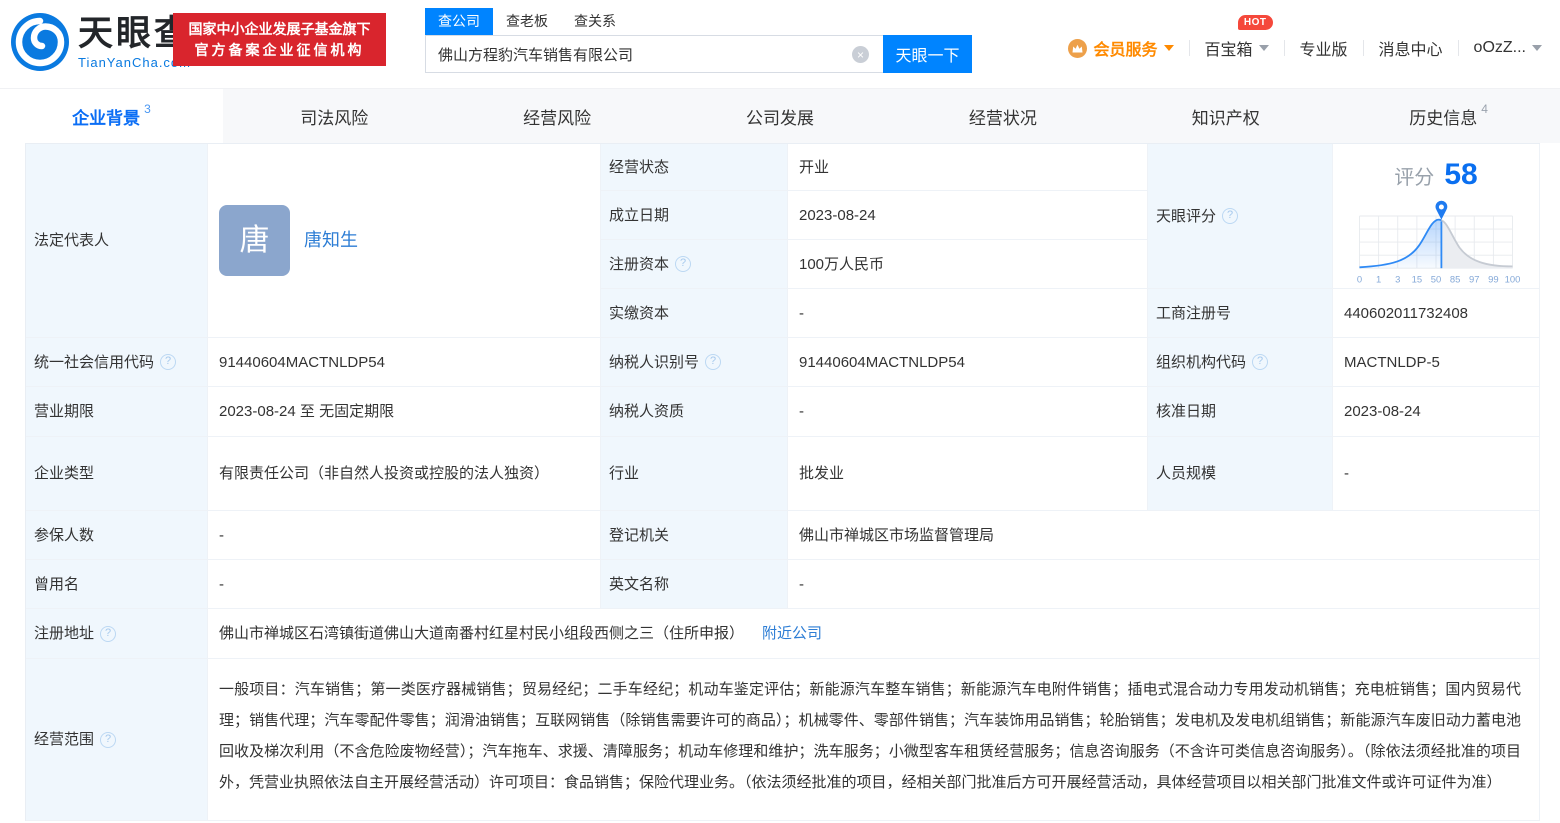 The height and width of the screenshot is (823, 1560). Describe the element at coordinates (1164, 535) in the screenshot. I see `value-registration-authority: 佛山市禅城区市场监督管理局` at that location.